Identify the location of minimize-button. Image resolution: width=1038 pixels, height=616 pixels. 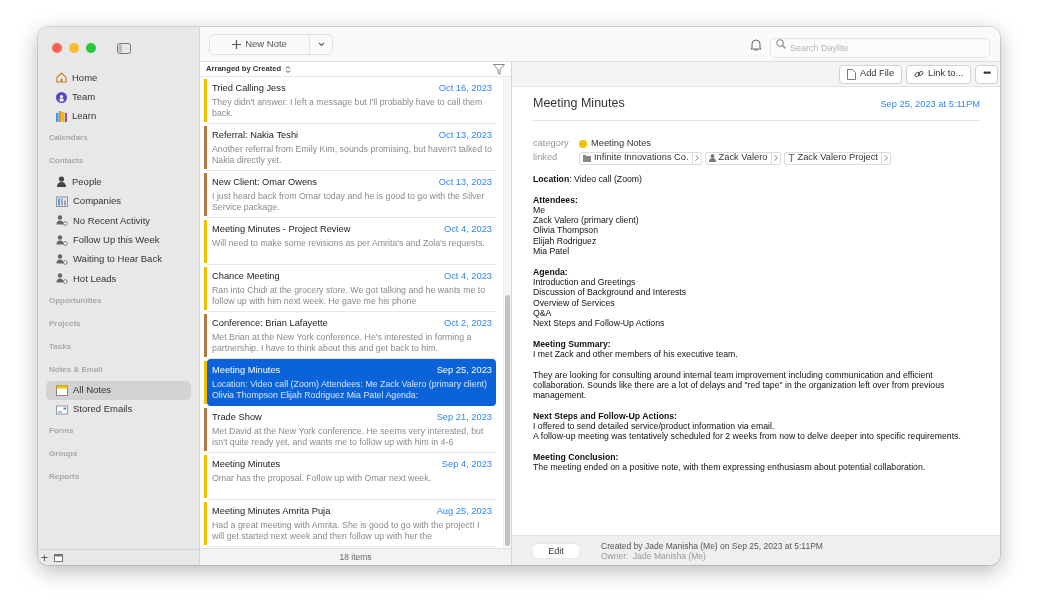
(74, 48).